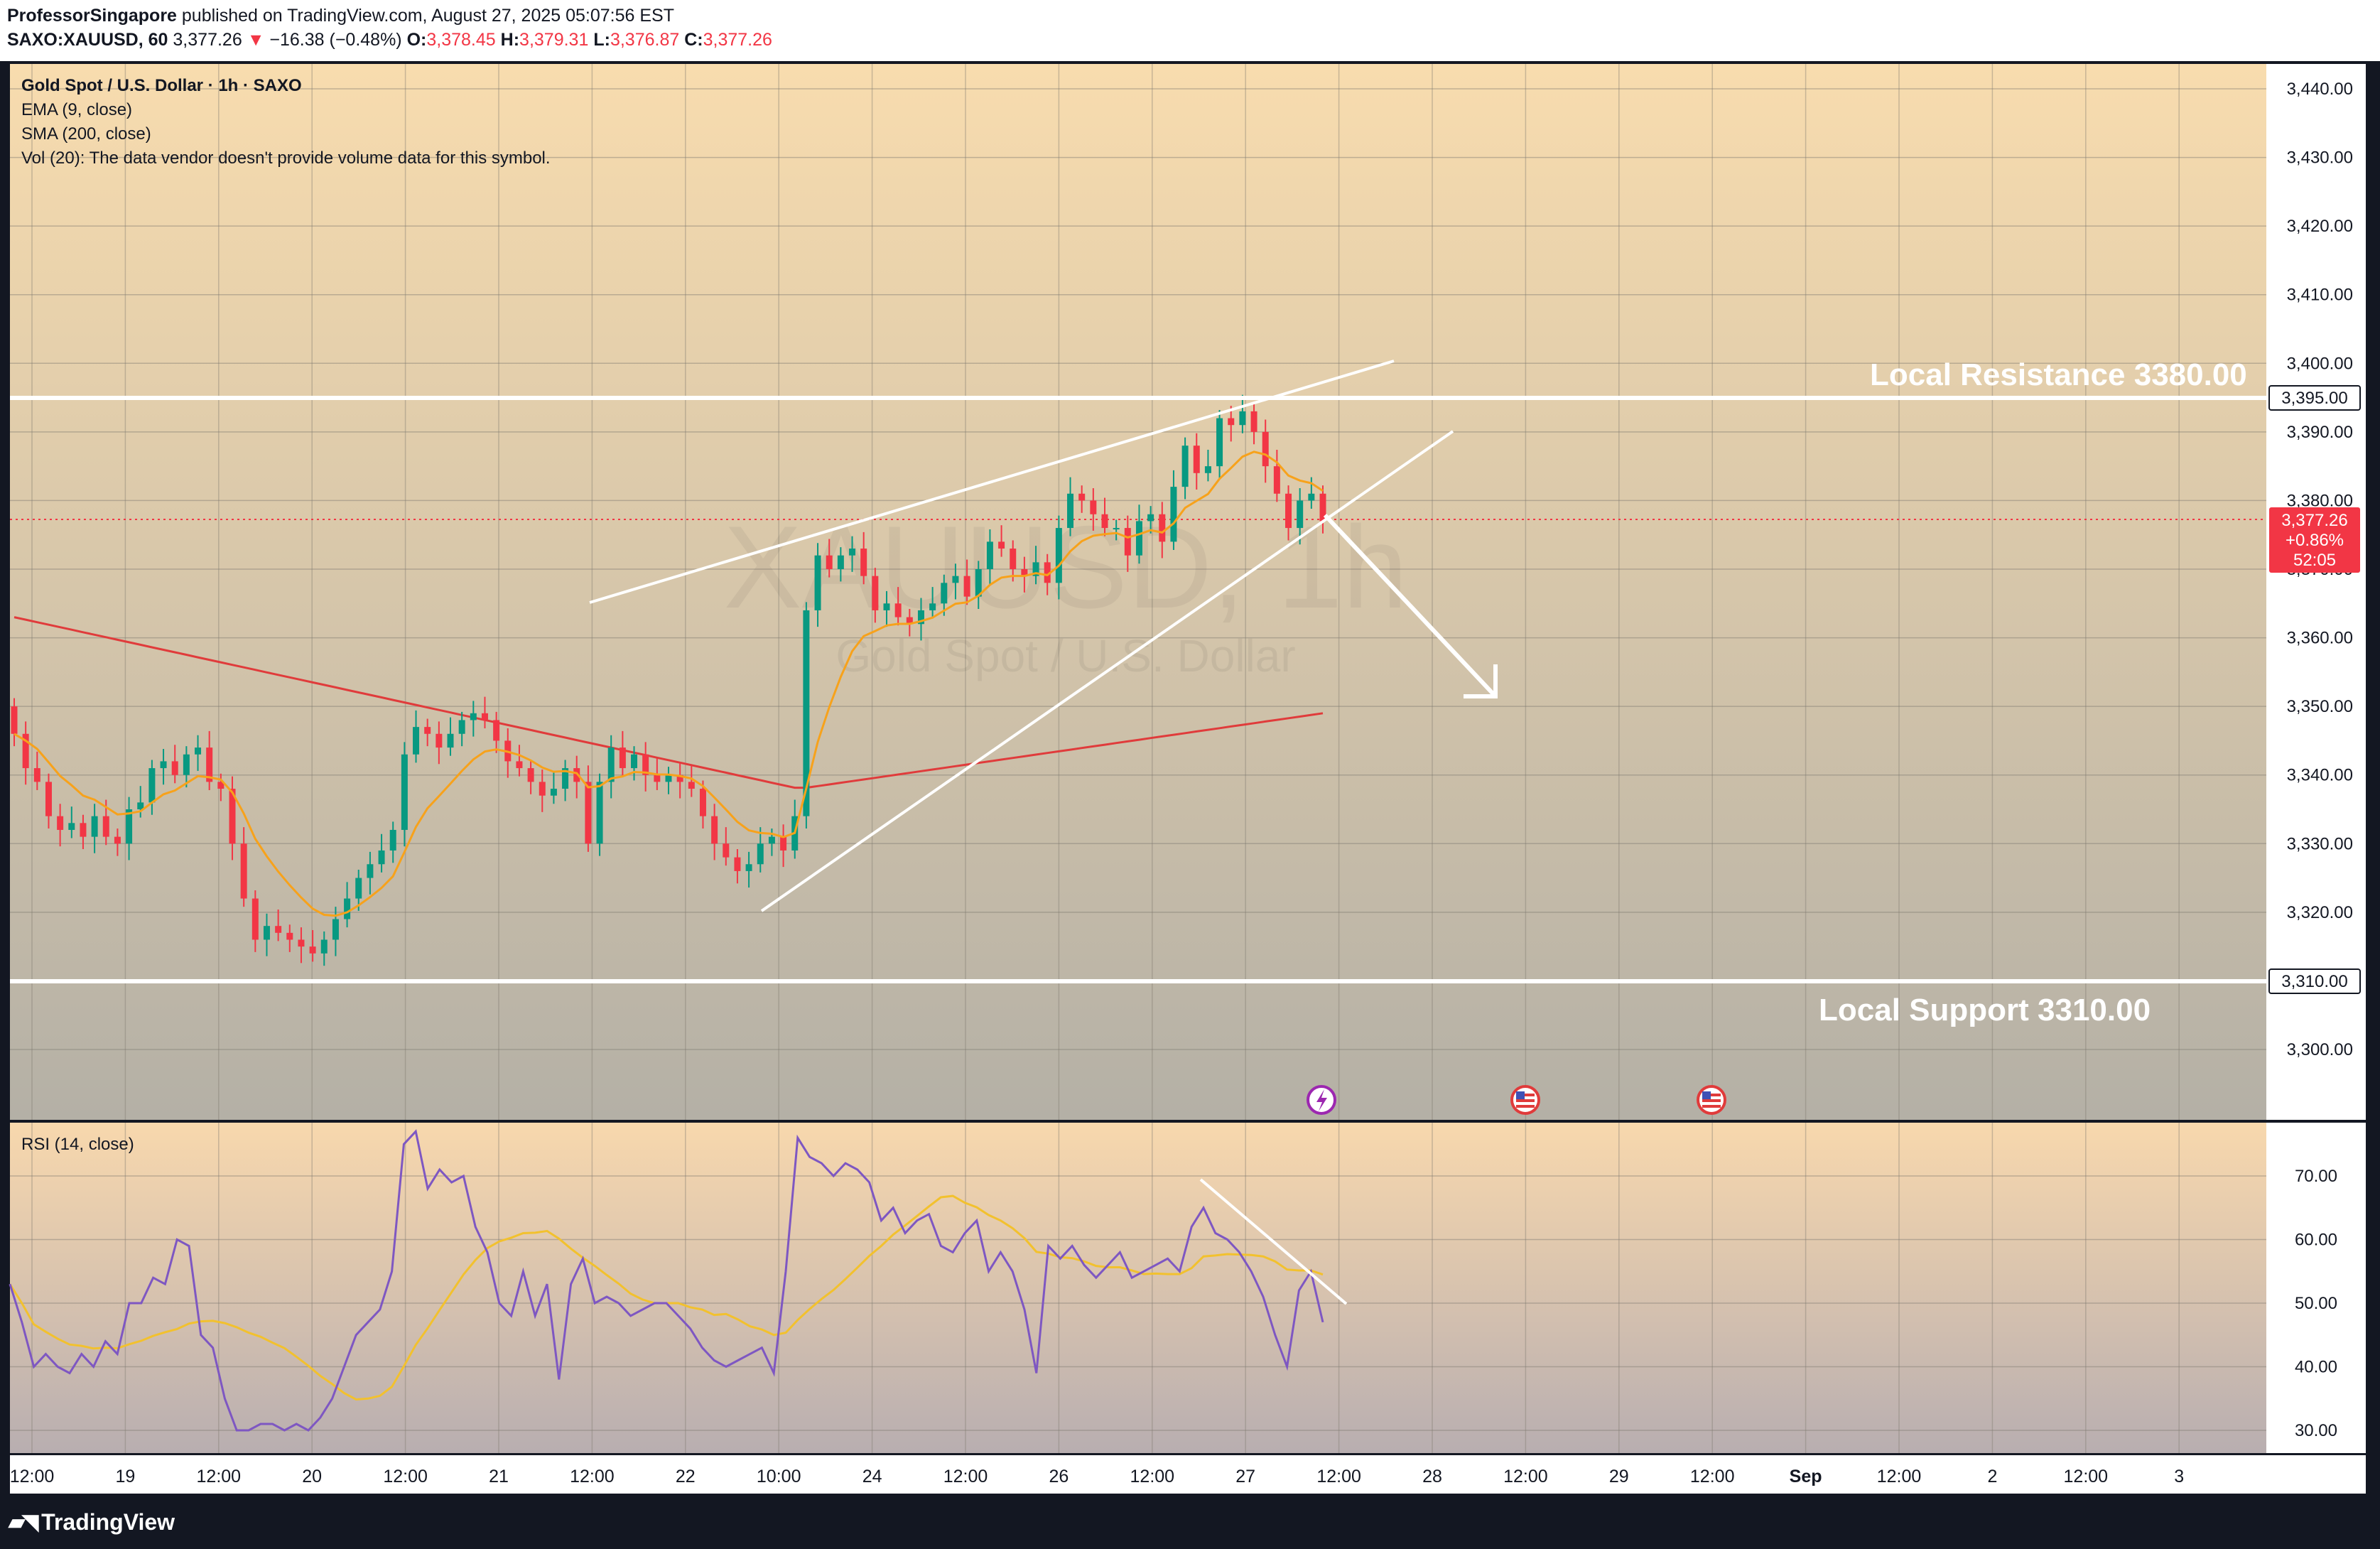 This screenshot has height=1549, width=2380. What do you see at coordinates (2320, 226) in the screenshot?
I see `price-tick-label: 3,420.00` at bounding box center [2320, 226].